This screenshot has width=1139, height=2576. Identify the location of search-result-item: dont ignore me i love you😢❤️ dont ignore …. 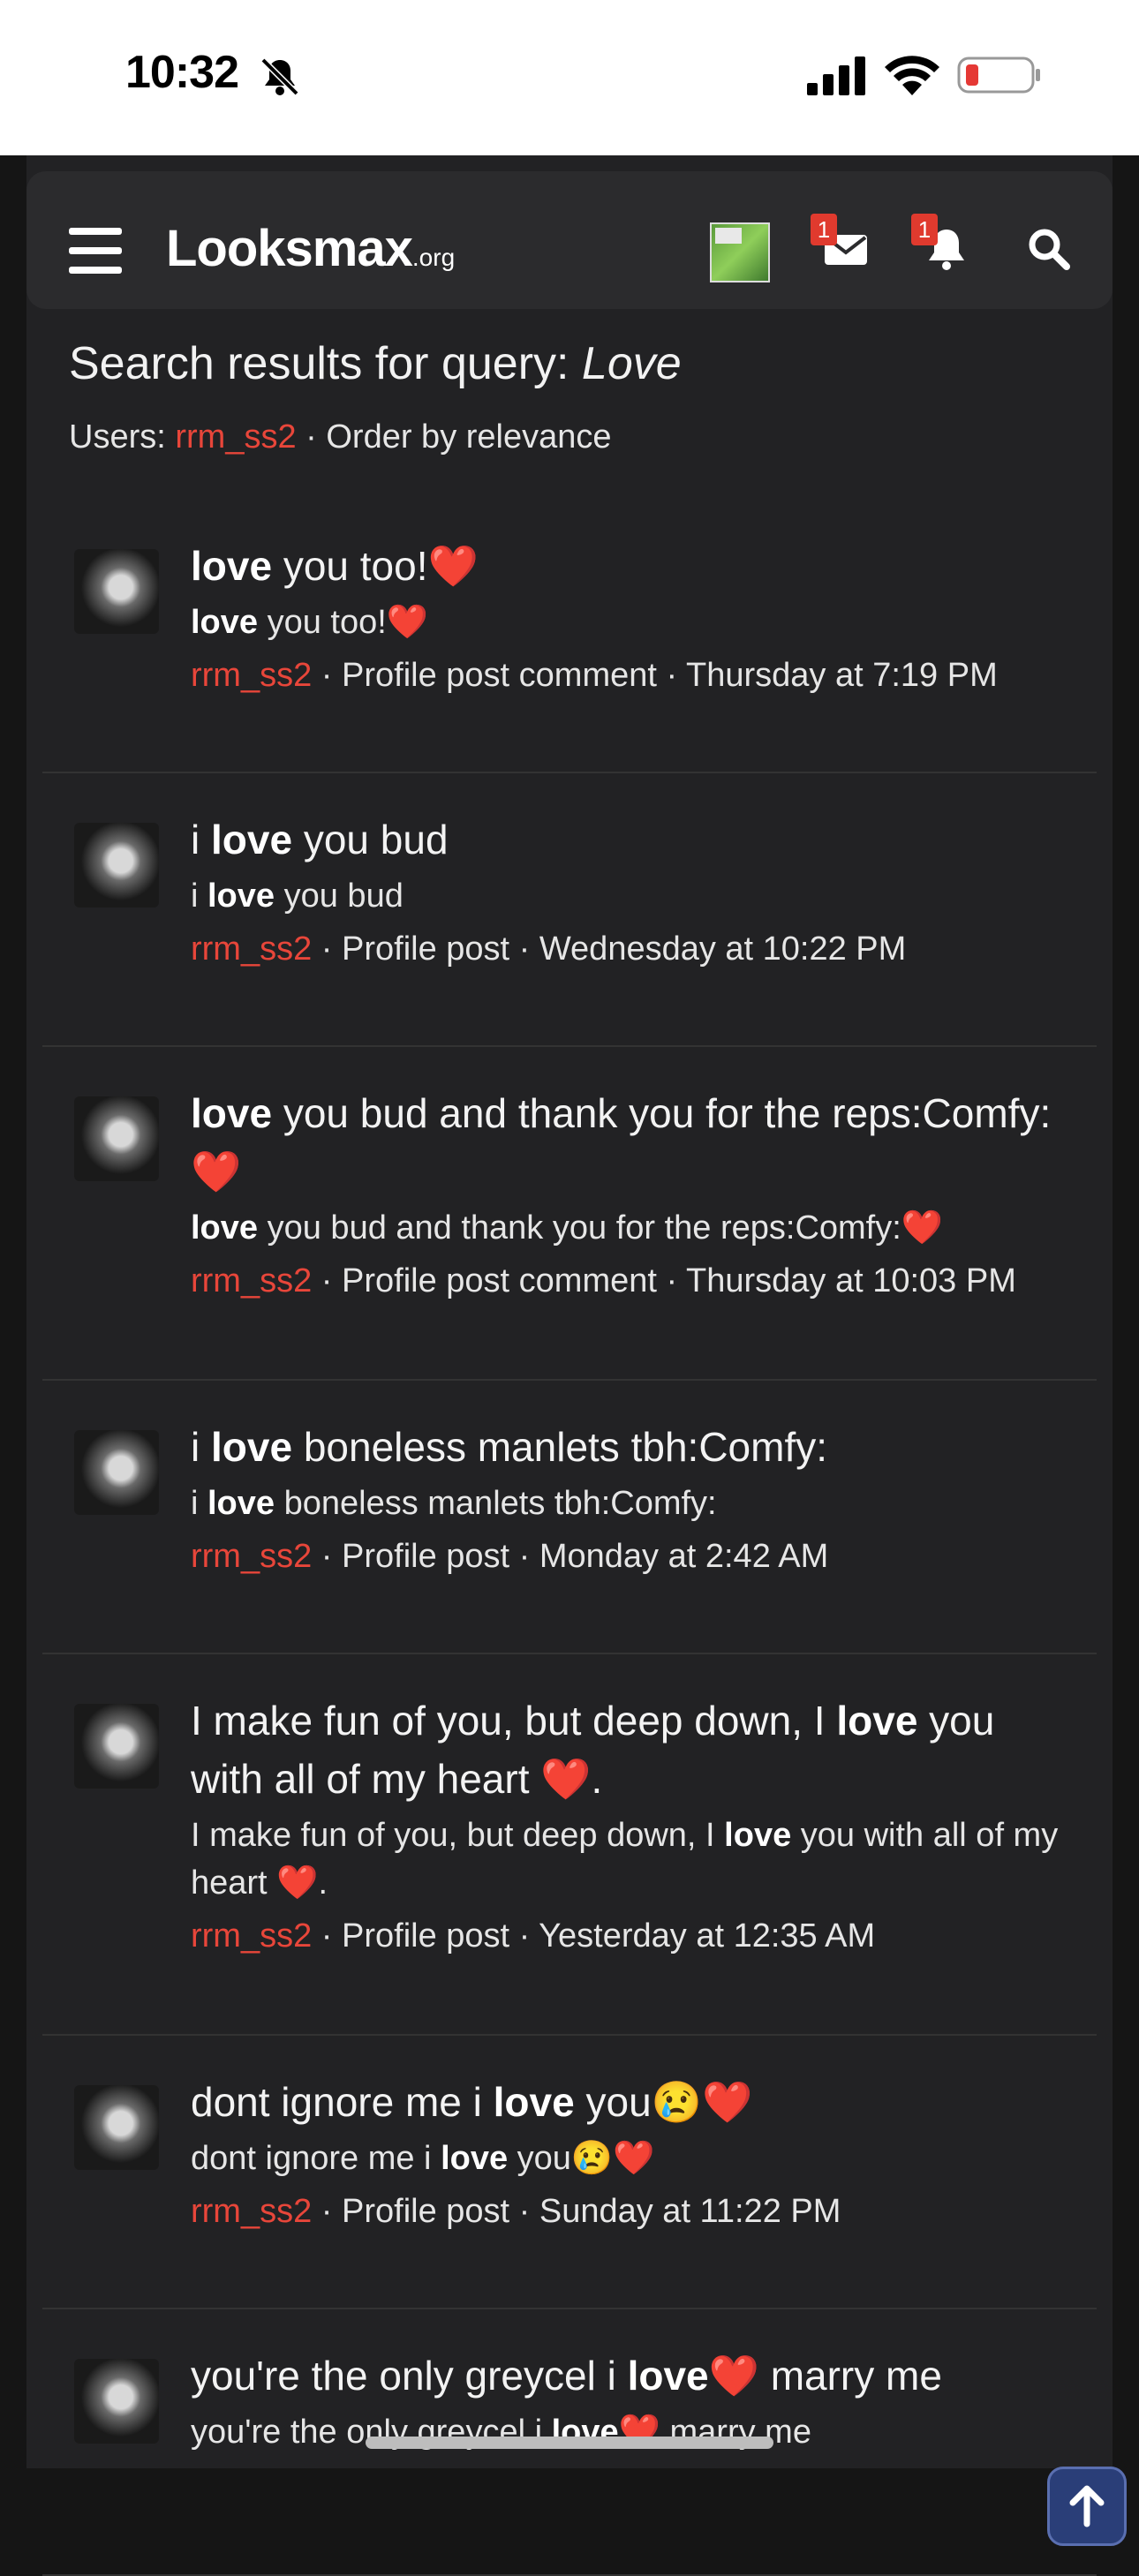
(569, 2172).